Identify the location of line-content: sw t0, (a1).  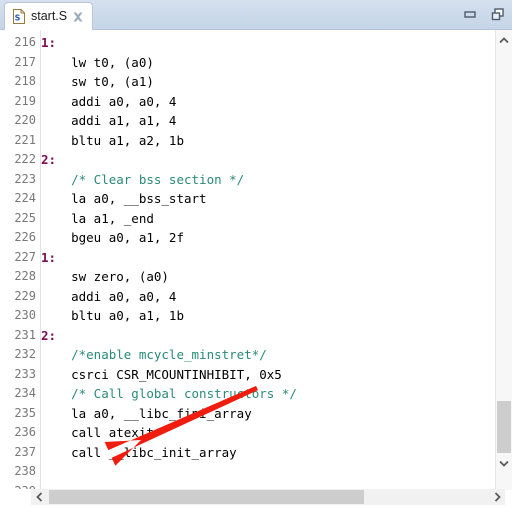
(255, 82).